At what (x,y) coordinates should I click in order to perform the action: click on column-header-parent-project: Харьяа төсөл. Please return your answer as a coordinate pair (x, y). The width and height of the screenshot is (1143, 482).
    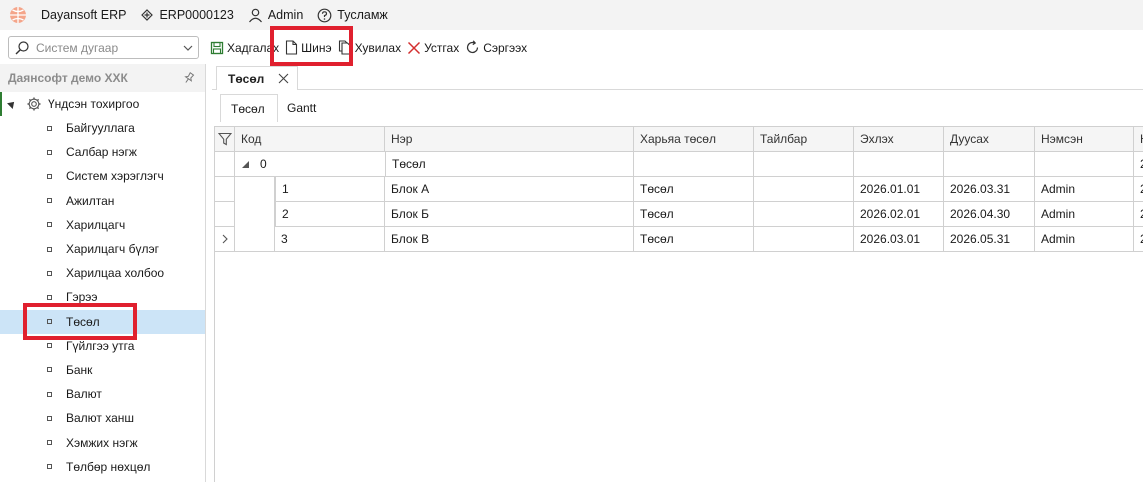
    Looking at the image, I should click on (694, 139).